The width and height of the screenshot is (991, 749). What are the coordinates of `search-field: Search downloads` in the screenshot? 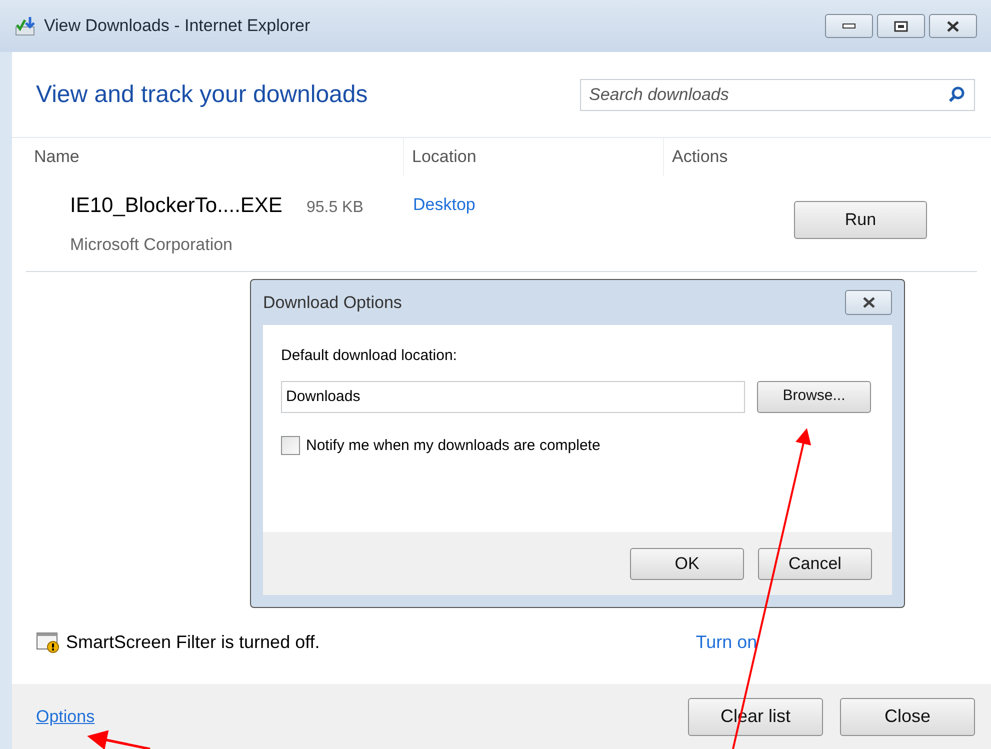 It's located at (777, 94).